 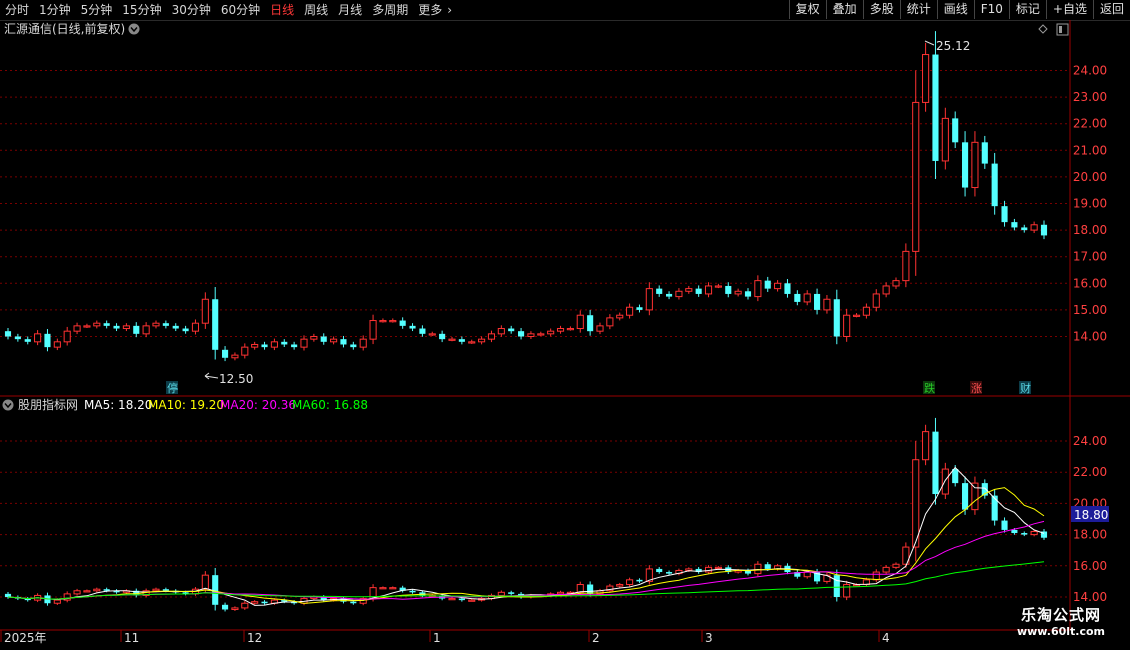 I want to click on indicator-dropdown-icon, so click(x=8, y=405).